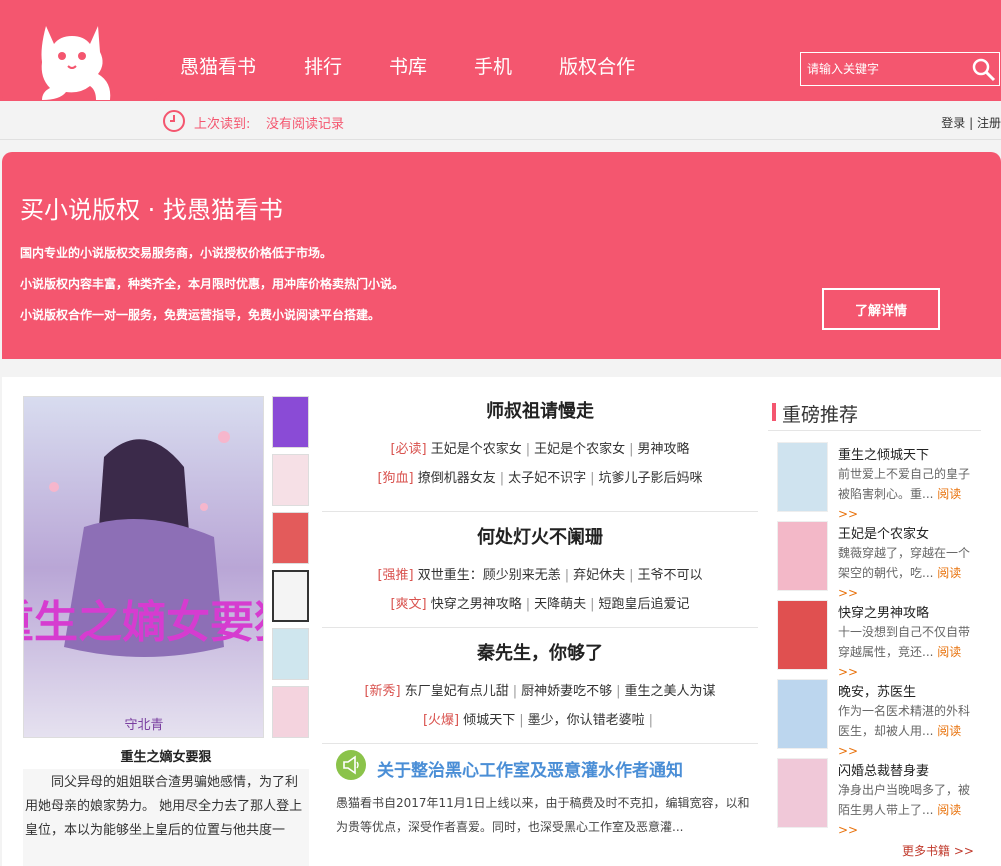 This screenshot has width=1001, height=866. Describe the element at coordinates (174, 121) in the screenshot. I see `clock-icon` at that location.